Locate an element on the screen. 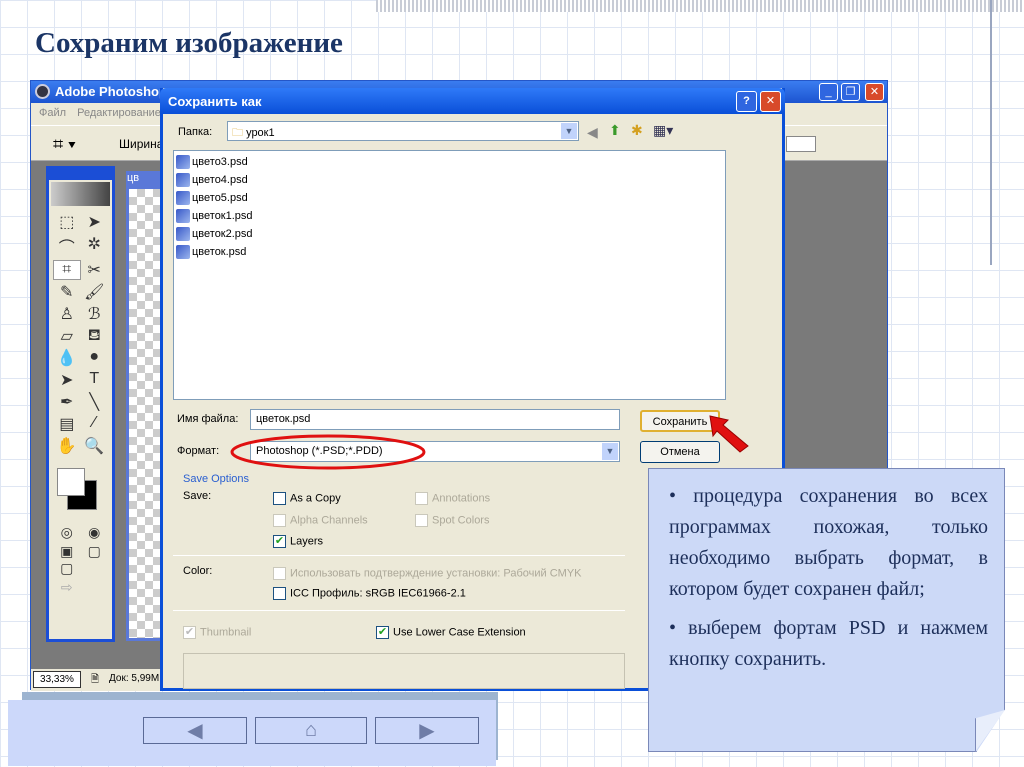  top-decoration is located at coordinates (700, 6).